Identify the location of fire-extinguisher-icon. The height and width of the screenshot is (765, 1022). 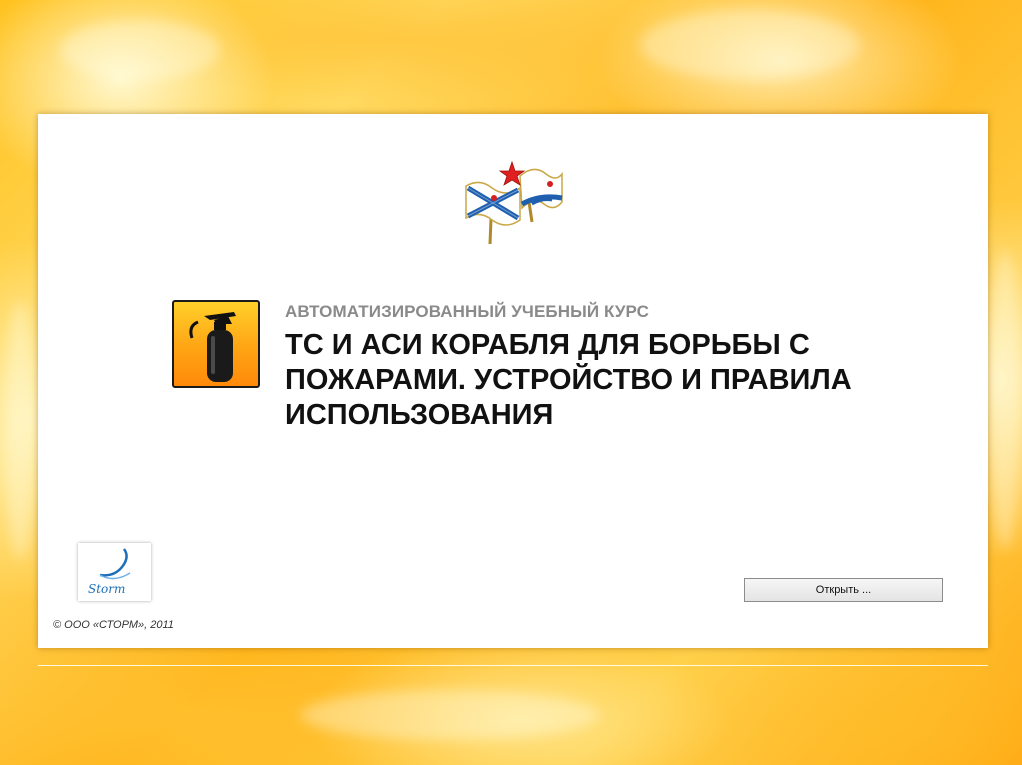
(216, 344).